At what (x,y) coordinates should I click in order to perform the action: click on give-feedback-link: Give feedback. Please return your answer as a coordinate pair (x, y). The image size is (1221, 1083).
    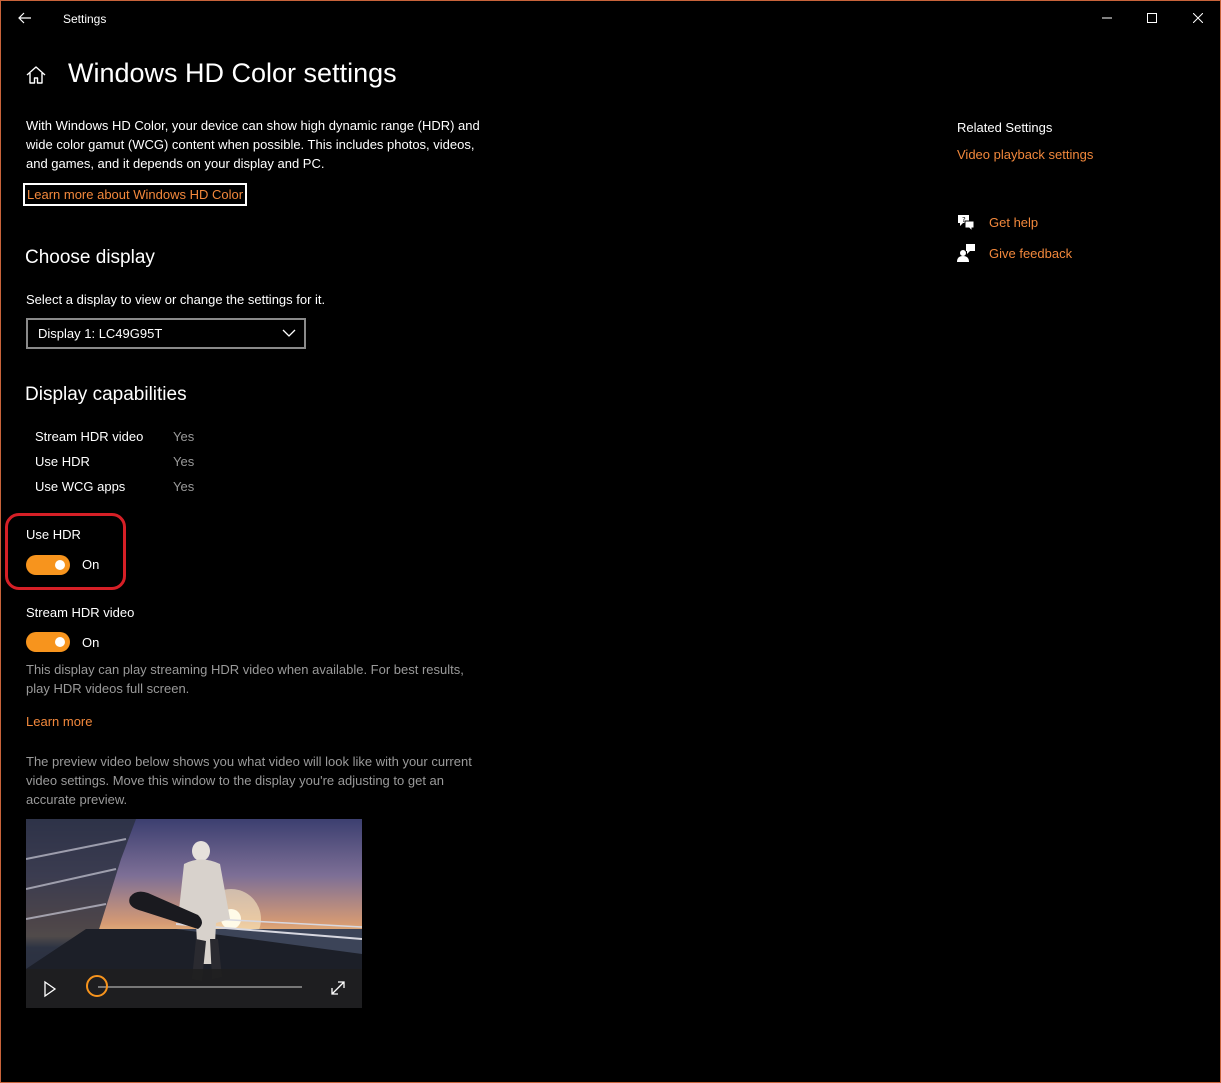
    Looking at the image, I should click on (1014, 253).